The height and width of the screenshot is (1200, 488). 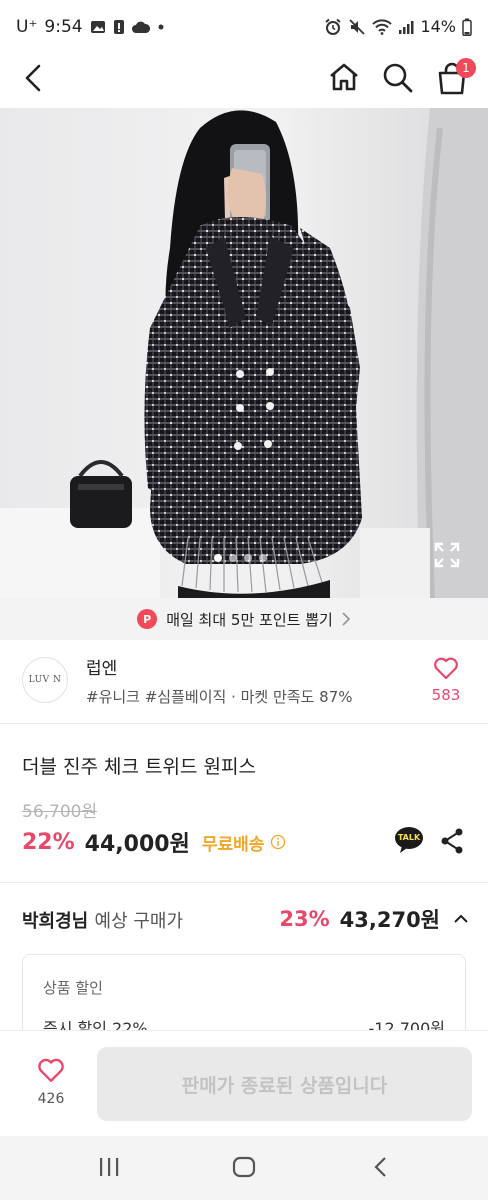 I want to click on mute-icon, so click(x=357, y=26).